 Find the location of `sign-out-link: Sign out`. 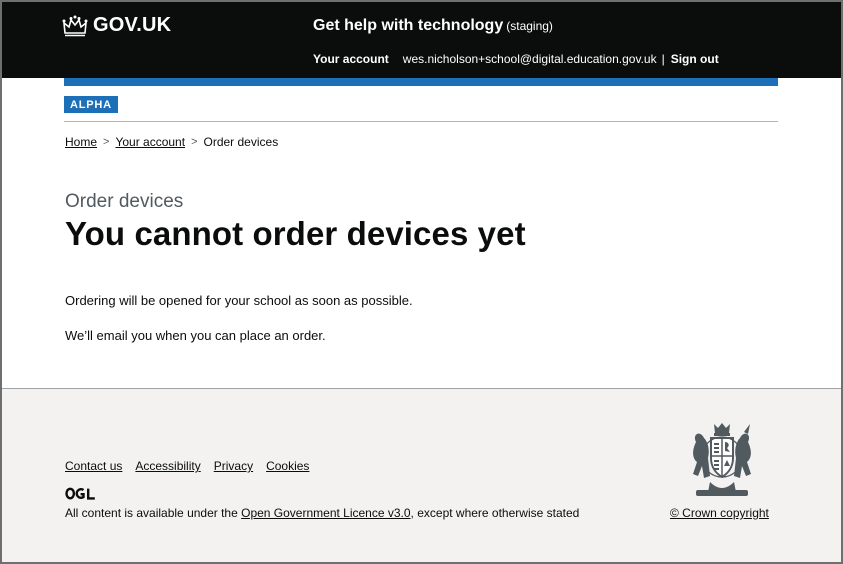

sign-out-link: Sign out is located at coordinates (695, 59).